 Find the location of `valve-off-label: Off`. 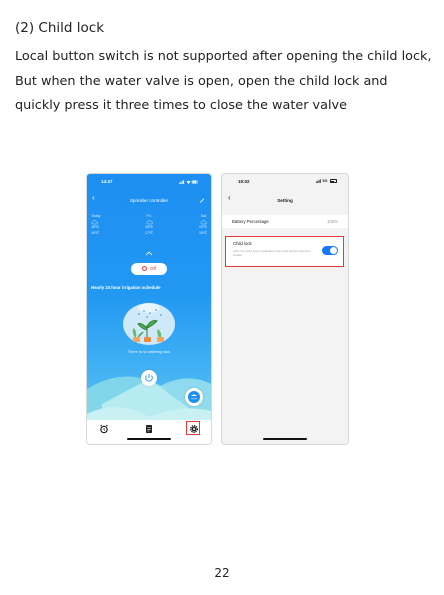

valve-off-label: Off is located at coordinates (153, 268).